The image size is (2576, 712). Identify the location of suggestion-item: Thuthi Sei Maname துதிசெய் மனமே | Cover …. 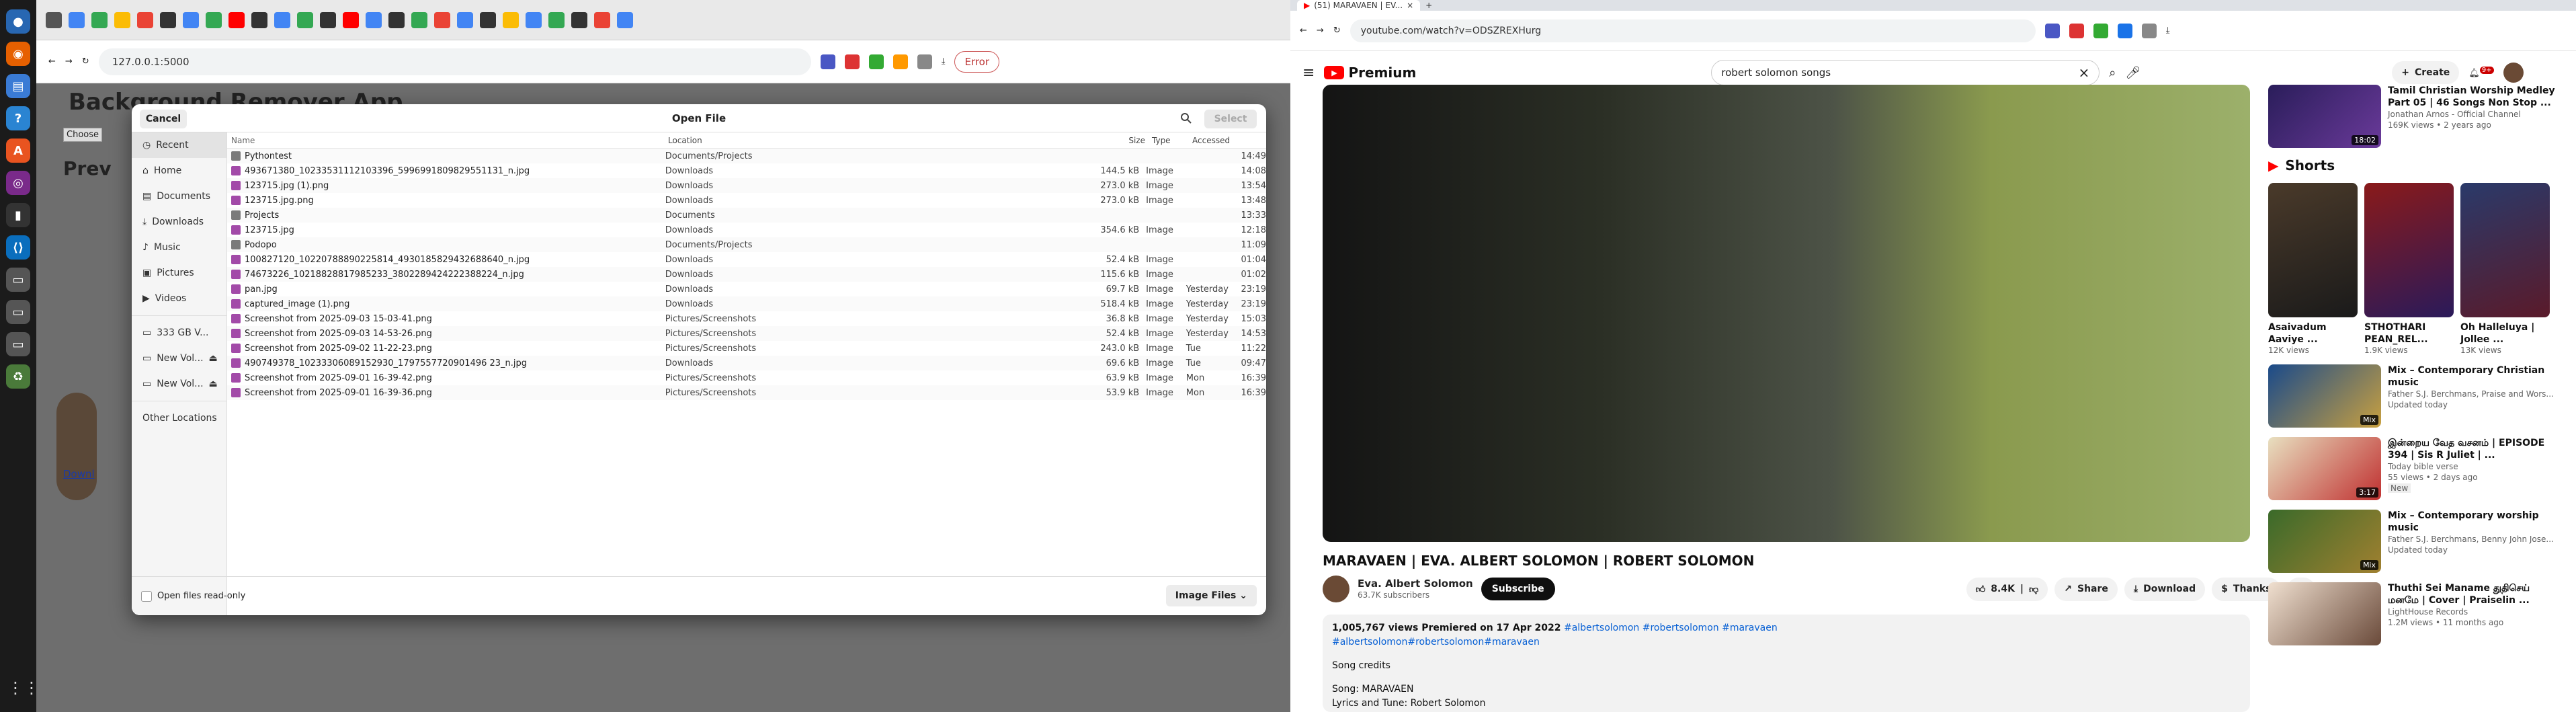
(2412, 613).